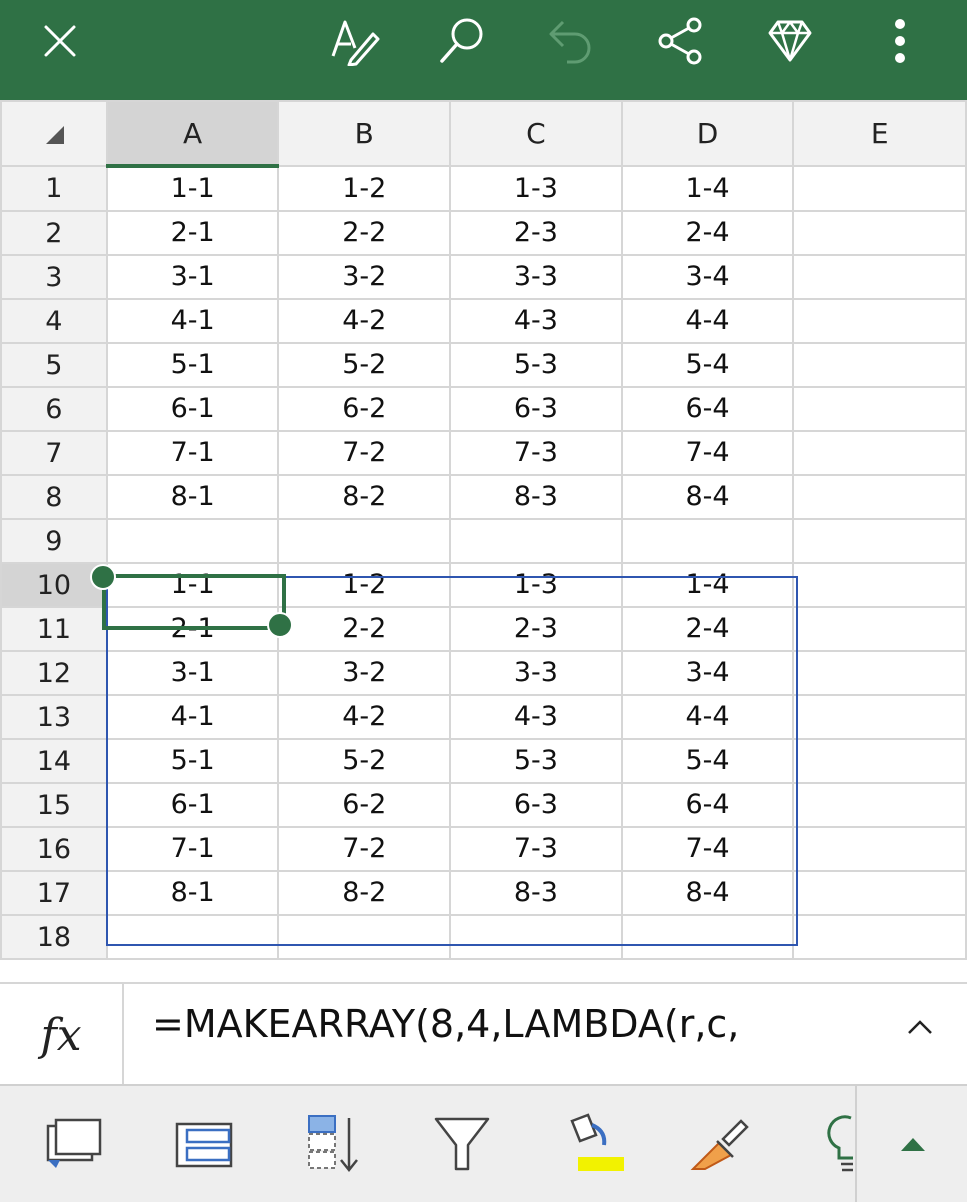  I want to click on cell-d17: 8-4, so click(707, 893).